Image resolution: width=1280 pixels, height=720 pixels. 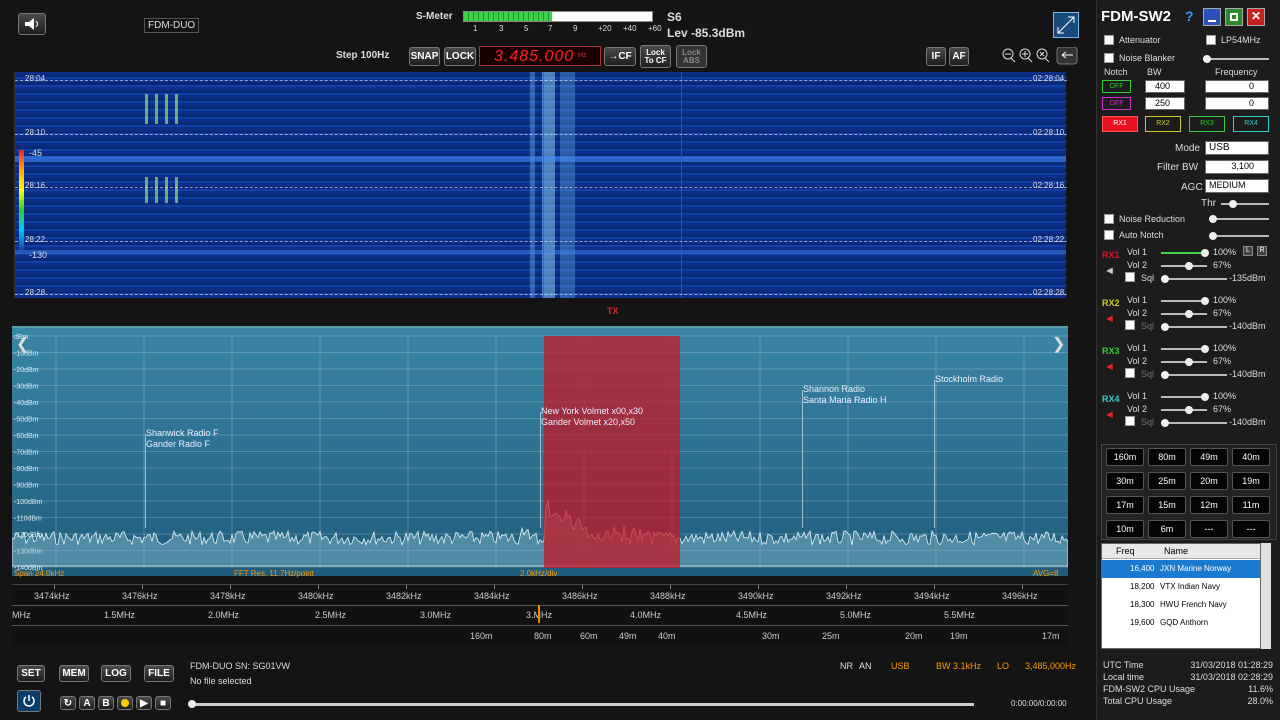 What do you see at coordinates (1026, 55) in the screenshot?
I see `zoom-in-icon` at bounding box center [1026, 55].